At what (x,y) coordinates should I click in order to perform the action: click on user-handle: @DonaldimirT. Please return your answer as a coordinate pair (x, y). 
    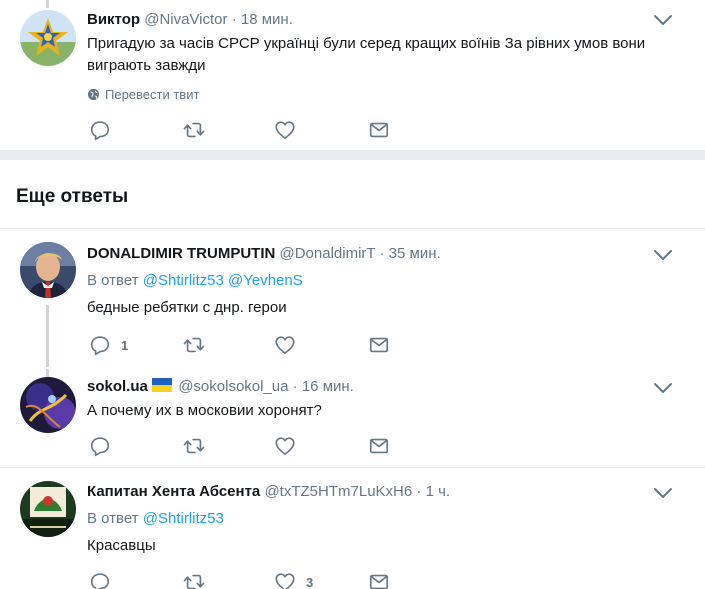
    Looking at the image, I should click on (328, 253).